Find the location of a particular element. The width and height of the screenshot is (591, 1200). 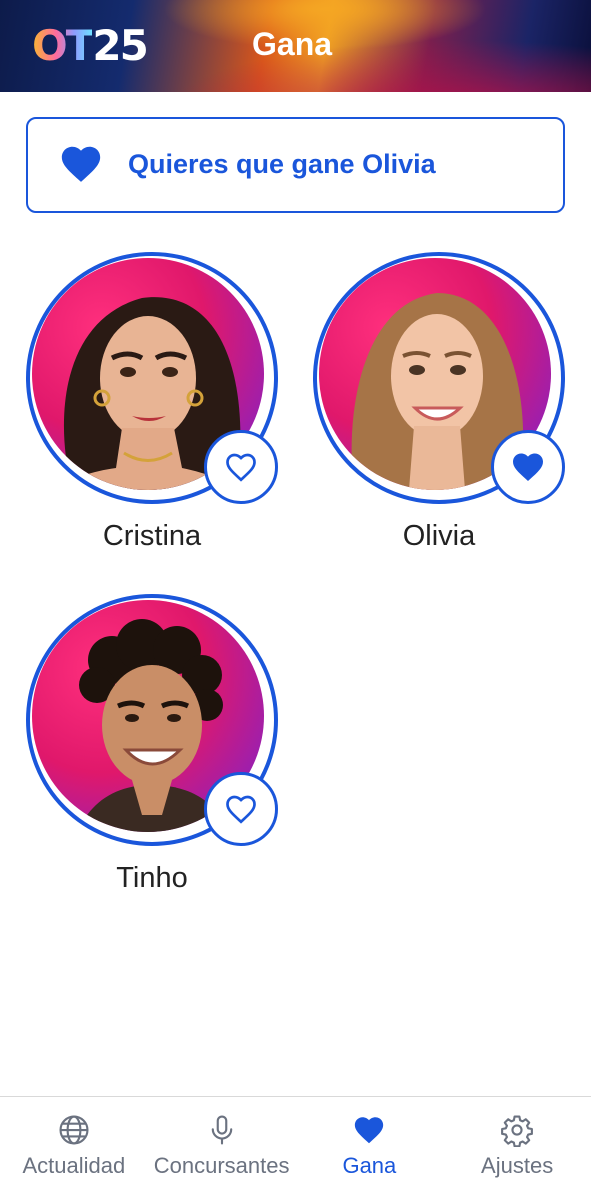

globe-icon is located at coordinates (74, 1130).